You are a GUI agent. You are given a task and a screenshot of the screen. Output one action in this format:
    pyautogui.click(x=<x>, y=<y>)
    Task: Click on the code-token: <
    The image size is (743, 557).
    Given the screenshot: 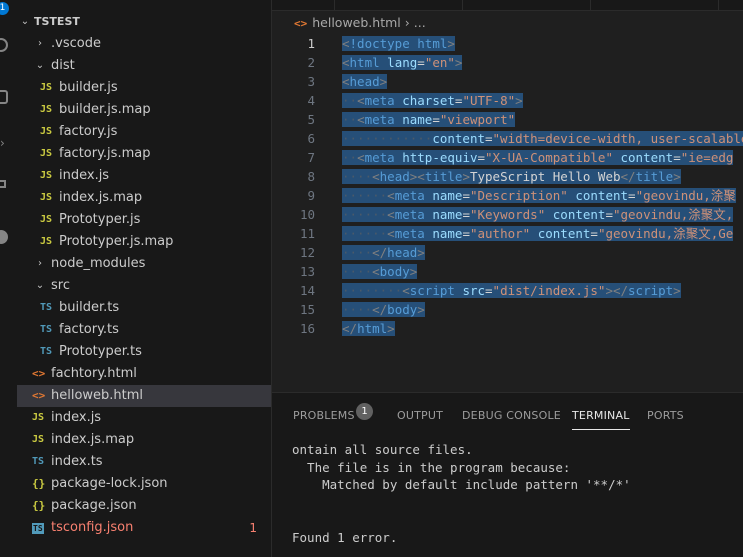 What is the action you would take?
    pyautogui.click(x=361, y=157)
    